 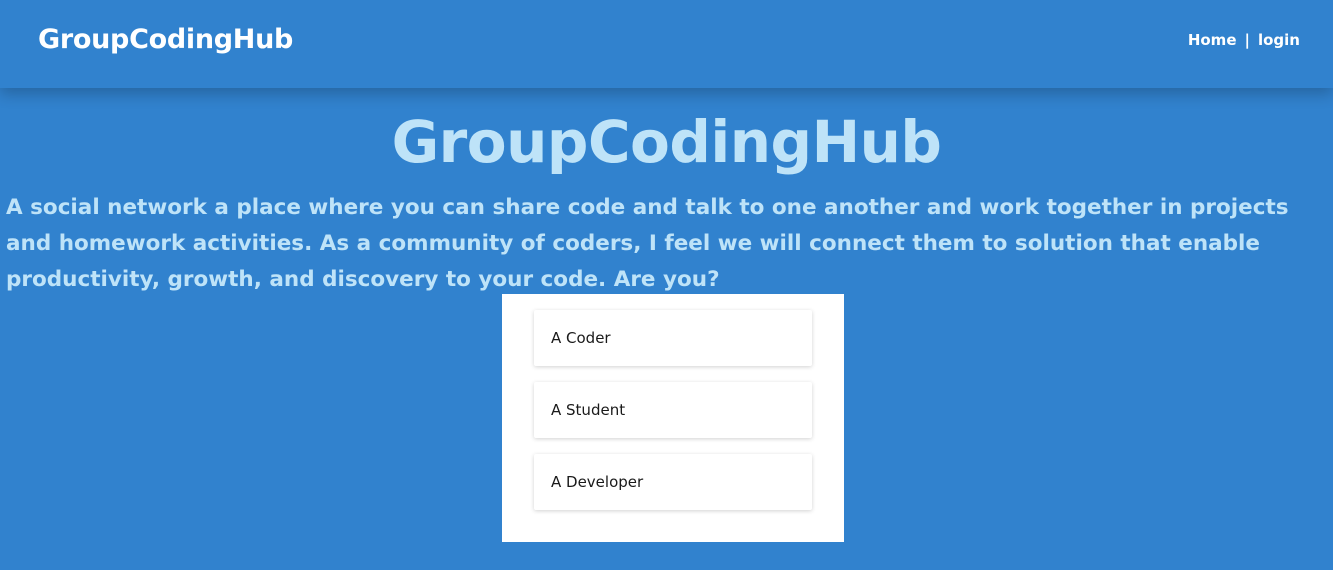 What do you see at coordinates (597, 482) in the screenshot?
I see `choice-developer-label: A Developer` at bounding box center [597, 482].